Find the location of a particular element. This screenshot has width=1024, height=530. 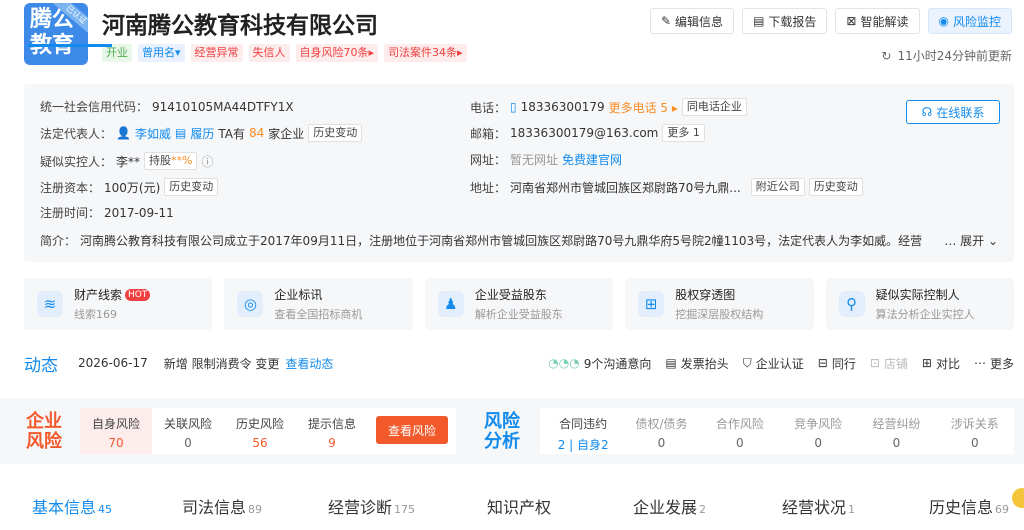

dynamic-action: ◔◔◔ 9个沟通意向 is located at coordinates (599, 363).